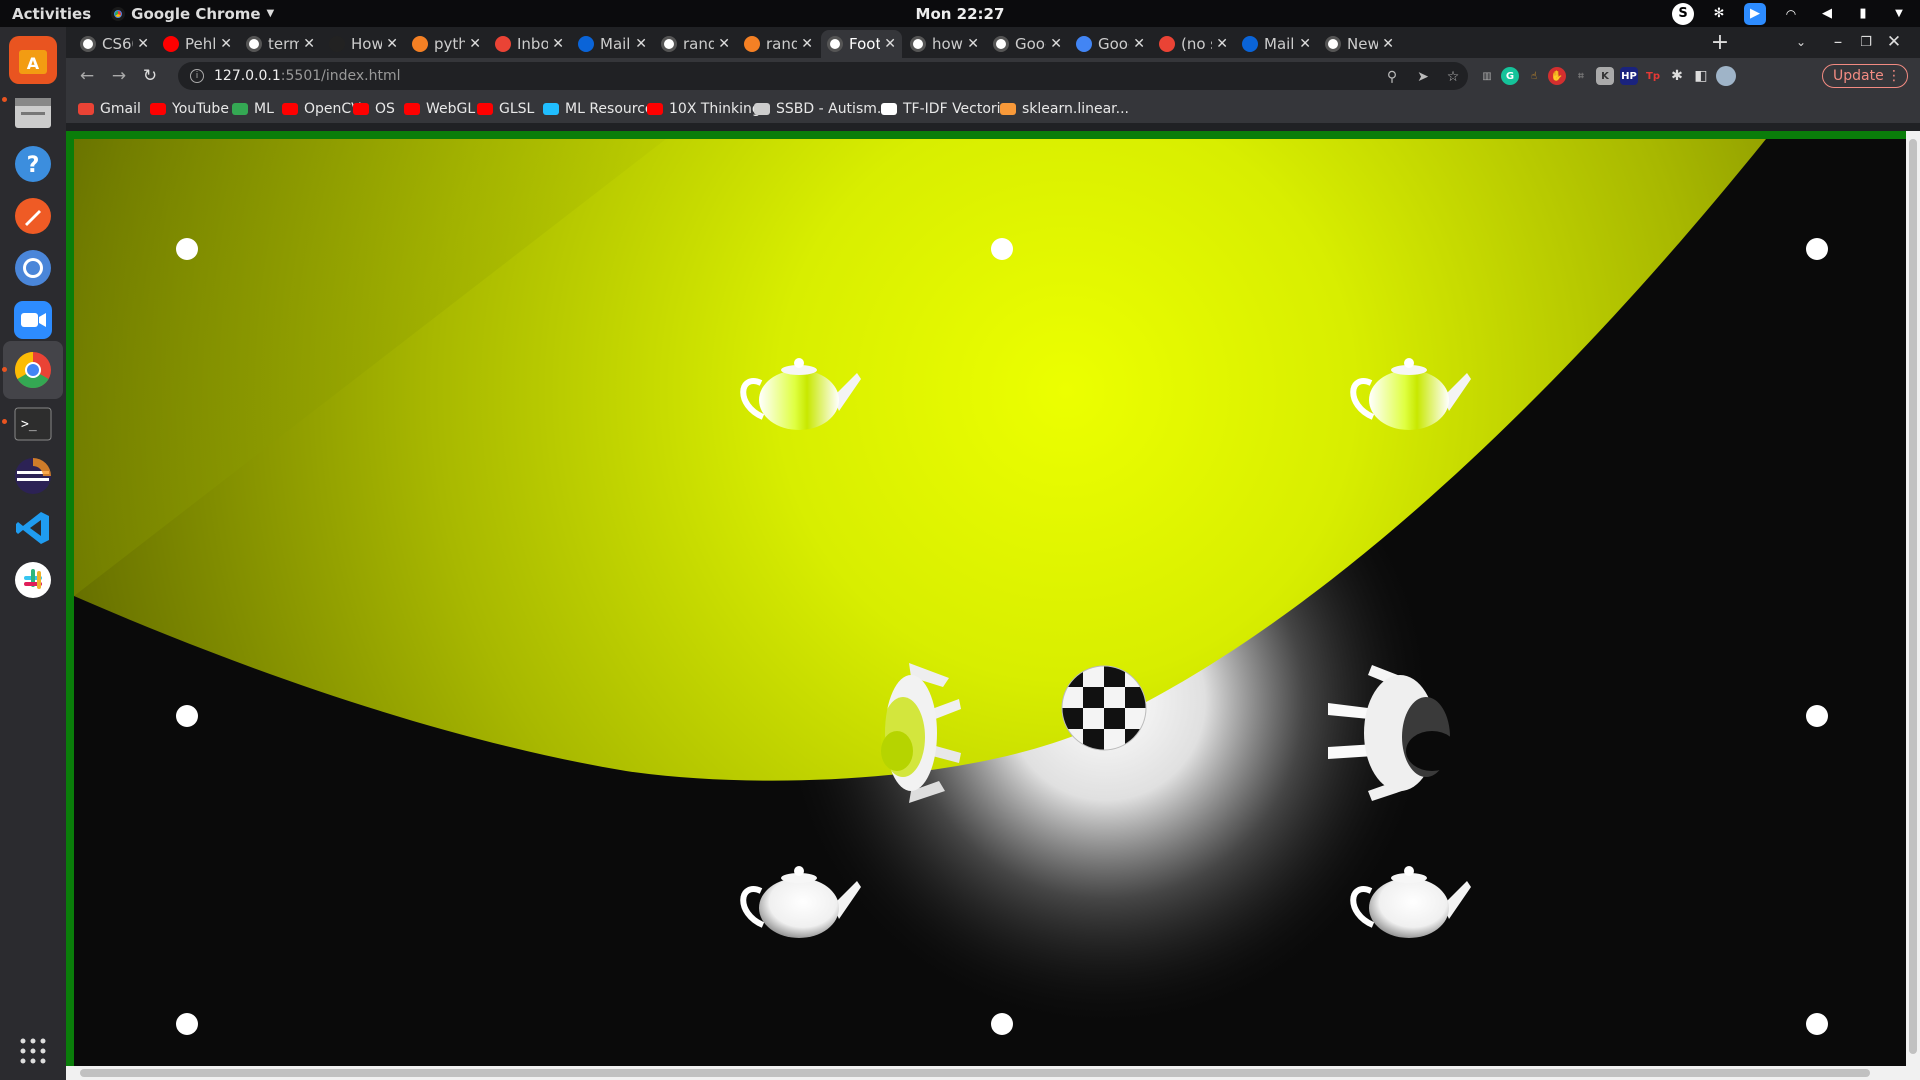 This screenshot has height=1080, width=1920. Describe the element at coordinates (280, 44) in the screenshot. I see `tab-3: term ✕` at that location.